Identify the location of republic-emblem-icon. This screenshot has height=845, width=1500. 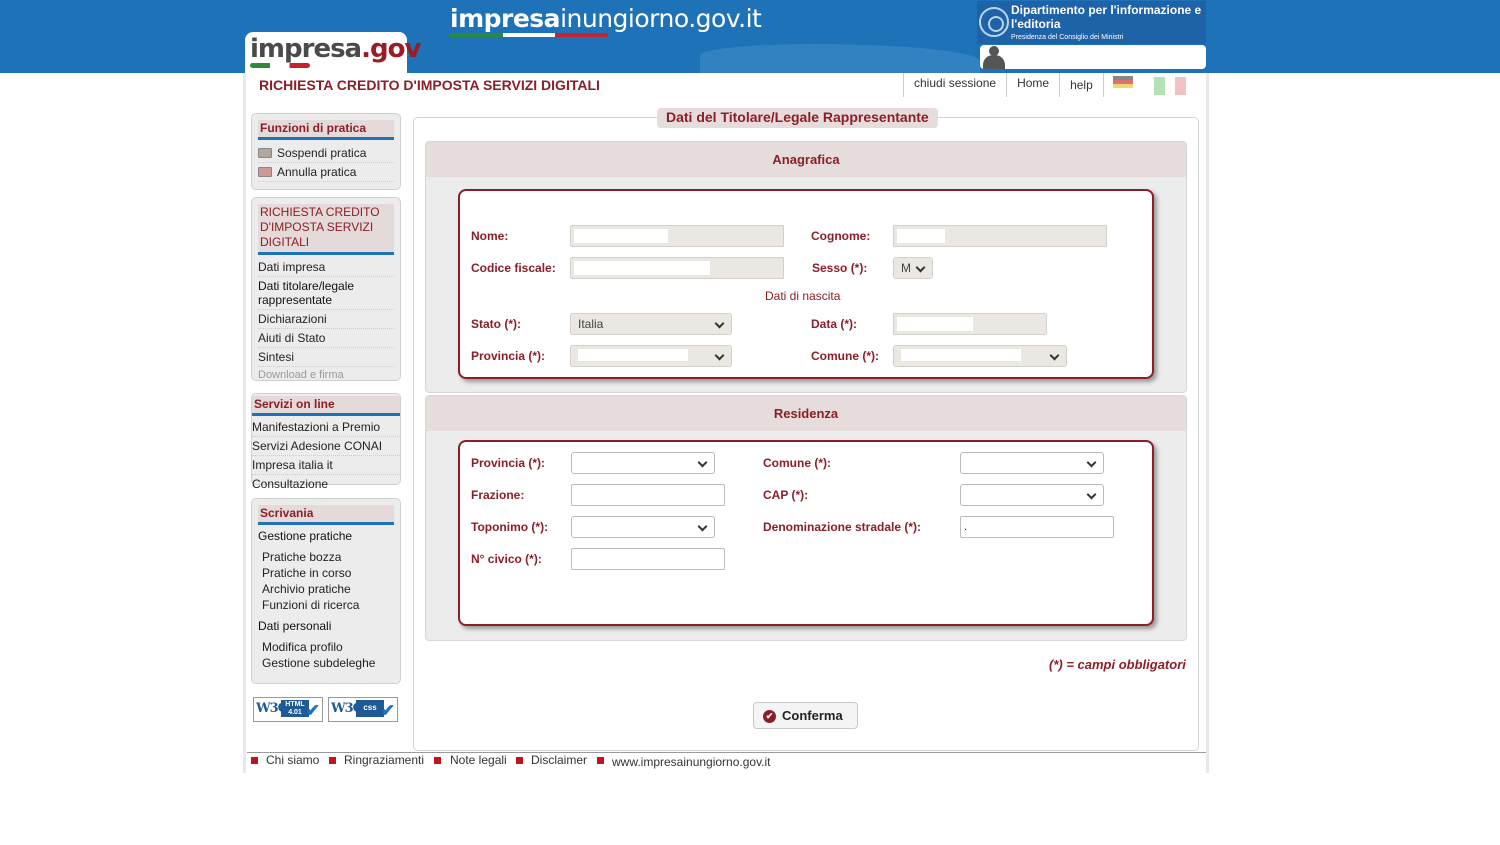
(994, 22).